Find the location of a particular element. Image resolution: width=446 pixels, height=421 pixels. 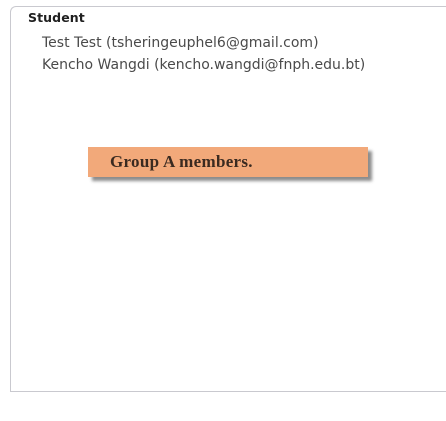

section-title-student: Student is located at coordinates (56, 17).